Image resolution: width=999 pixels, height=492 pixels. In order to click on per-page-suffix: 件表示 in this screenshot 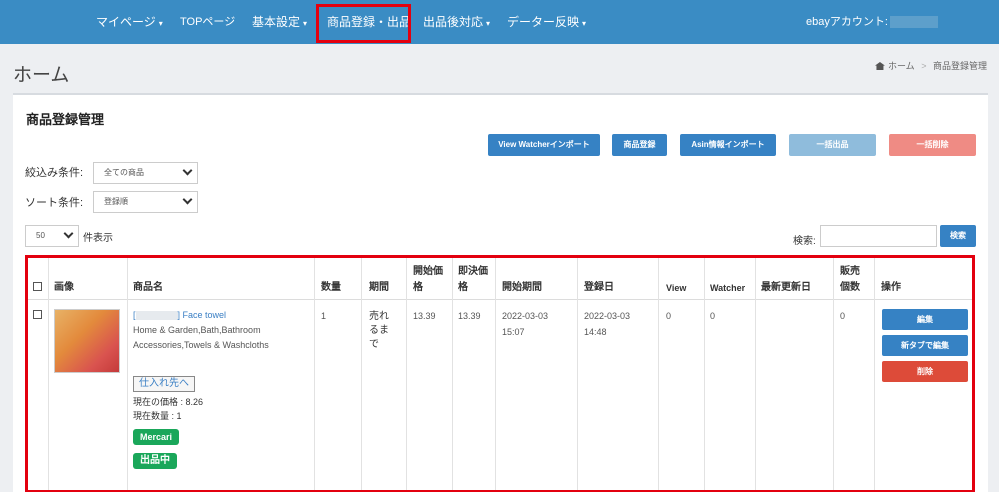, I will do `click(98, 238)`.